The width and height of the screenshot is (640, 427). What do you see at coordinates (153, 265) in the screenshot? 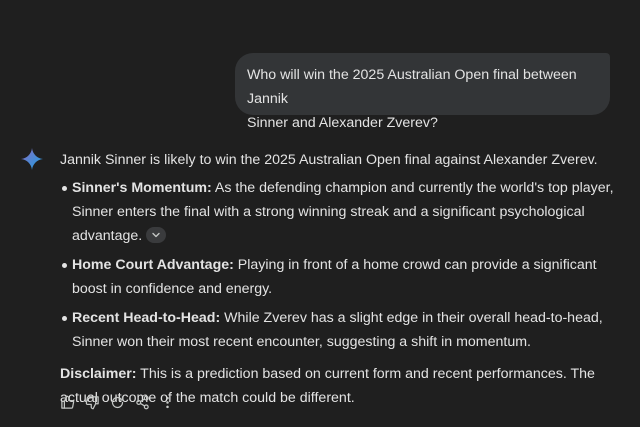
I see `bullet-title: Home Court Advantage:` at bounding box center [153, 265].